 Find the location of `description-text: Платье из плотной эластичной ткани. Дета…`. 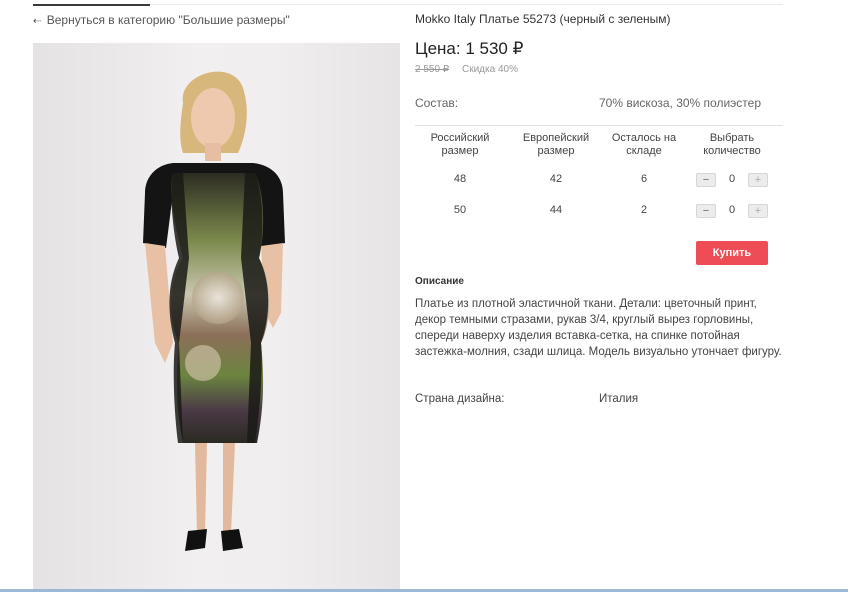

description-text: Платье из плотной эластичной ткани. Дета… is located at coordinates (598, 328).